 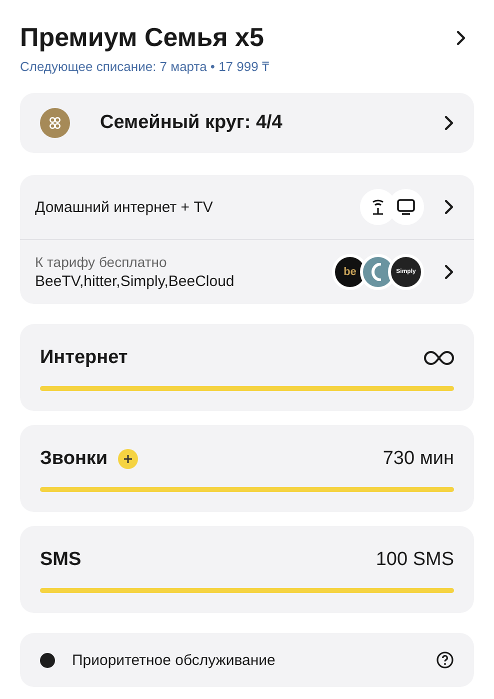 What do you see at coordinates (124, 207) in the screenshot?
I see `service-title: Домашний интернет + TV` at bounding box center [124, 207].